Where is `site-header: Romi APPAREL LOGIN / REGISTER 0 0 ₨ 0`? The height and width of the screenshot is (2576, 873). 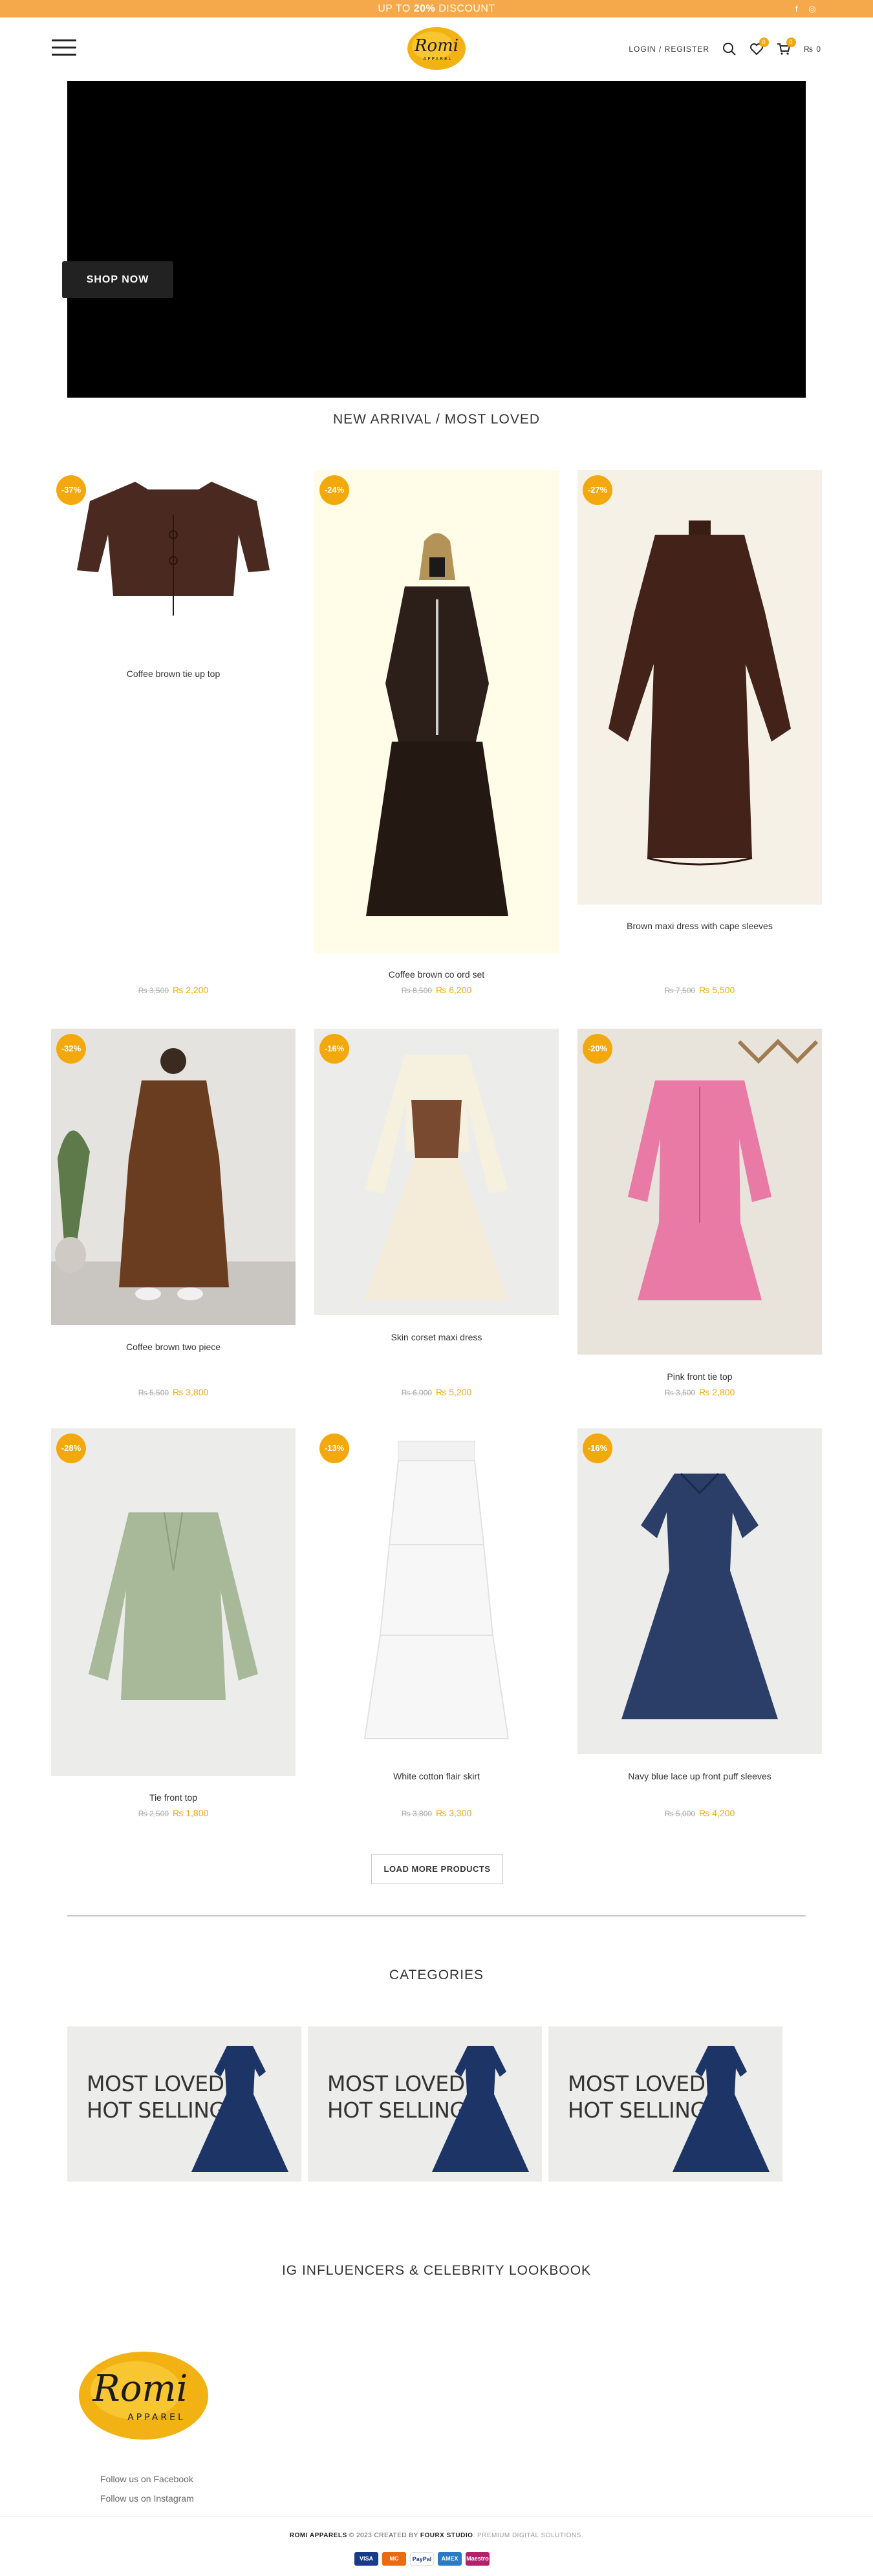
site-header: Romi APPAREL LOGIN / REGISTER 0 0 ₨ 0 is located at coordinates (436, 49).